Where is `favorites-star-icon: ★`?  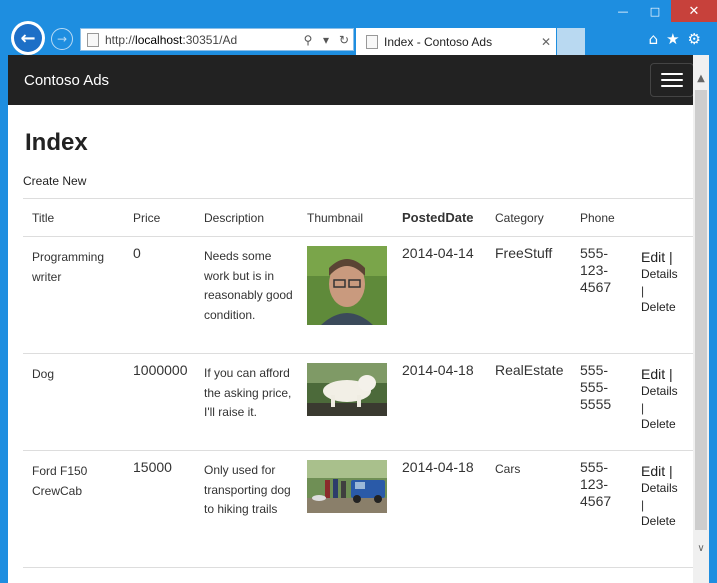 favorites-star-icon: ★ is located at coordinates (672, 39).